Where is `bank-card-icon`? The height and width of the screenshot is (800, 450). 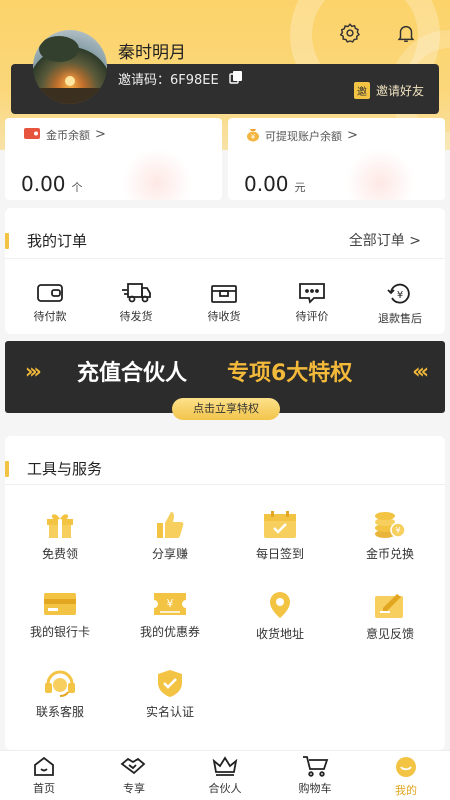 bank-card-icon is located at coordinates (60, 604).